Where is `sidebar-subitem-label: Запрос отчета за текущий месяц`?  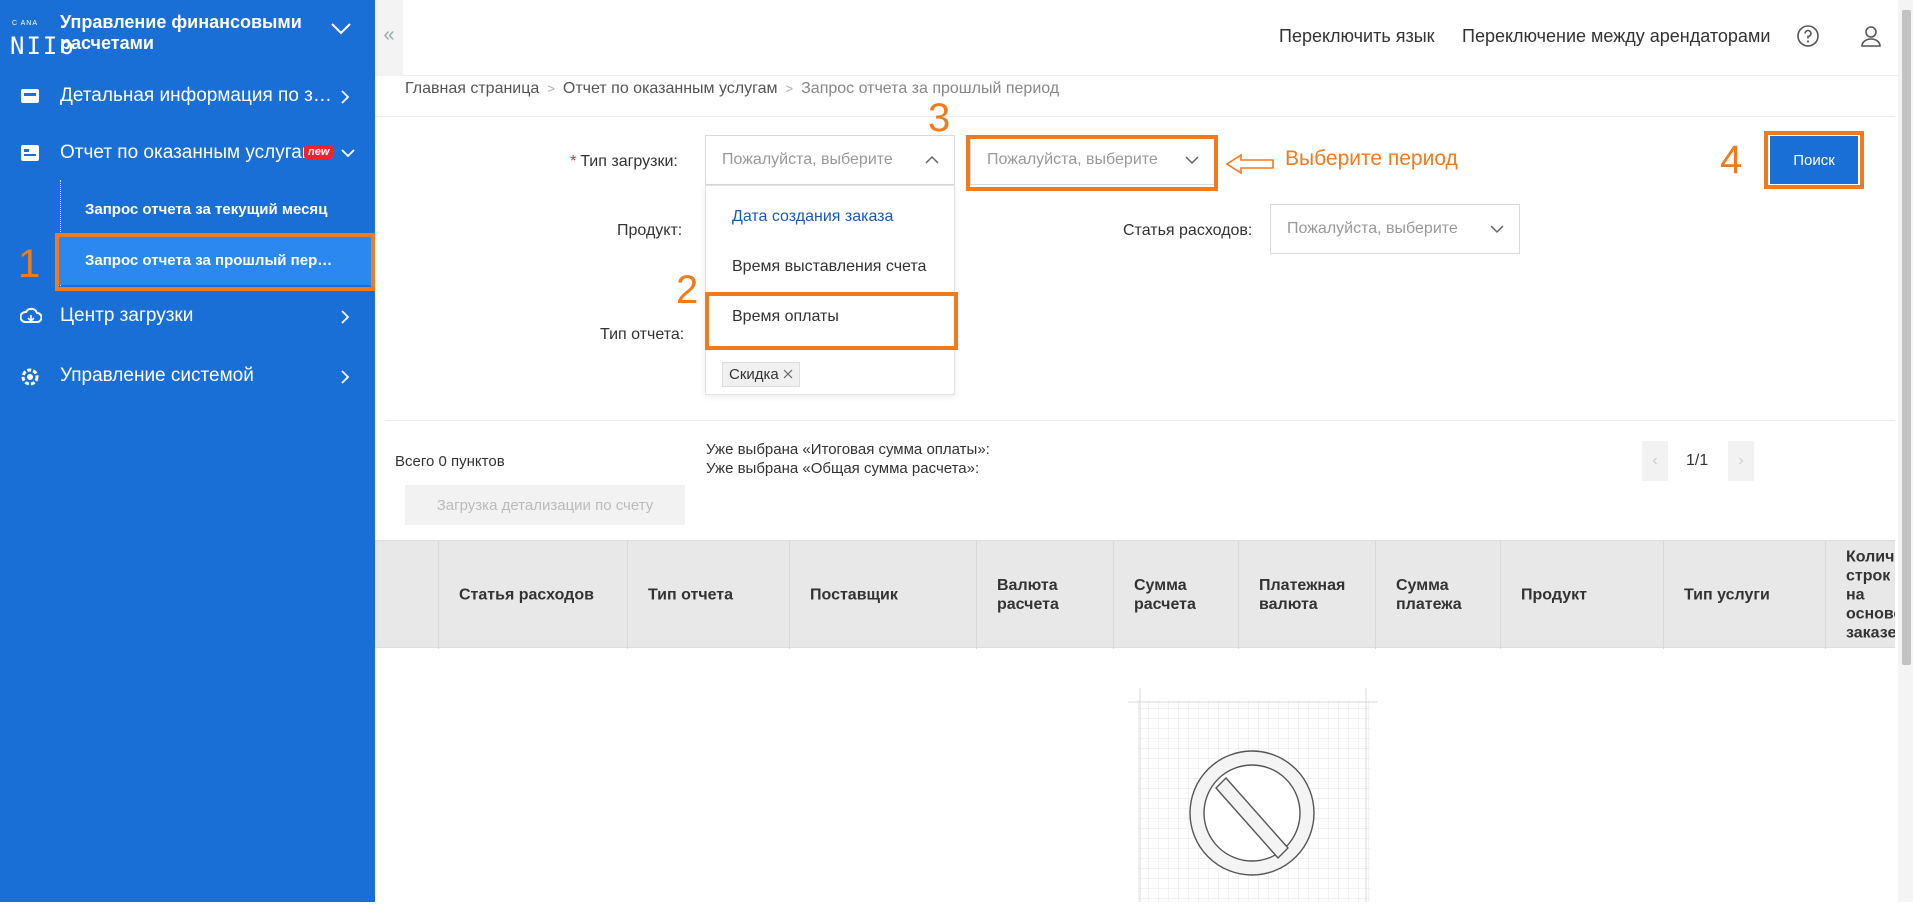
sidebar-subitem-label: Запрос отчета за текущий месяц is located at coordinates (206, 209).